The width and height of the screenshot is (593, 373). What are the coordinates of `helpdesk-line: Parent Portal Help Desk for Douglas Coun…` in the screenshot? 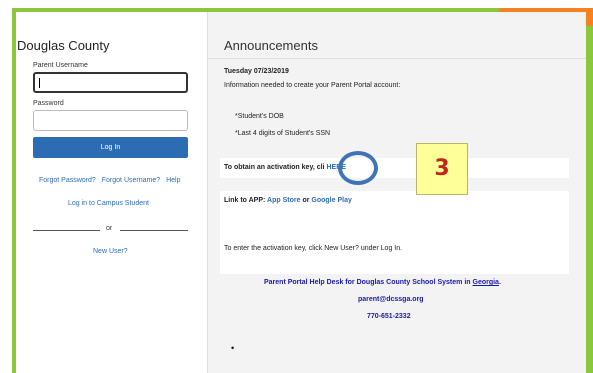 It's located at (382, 282).